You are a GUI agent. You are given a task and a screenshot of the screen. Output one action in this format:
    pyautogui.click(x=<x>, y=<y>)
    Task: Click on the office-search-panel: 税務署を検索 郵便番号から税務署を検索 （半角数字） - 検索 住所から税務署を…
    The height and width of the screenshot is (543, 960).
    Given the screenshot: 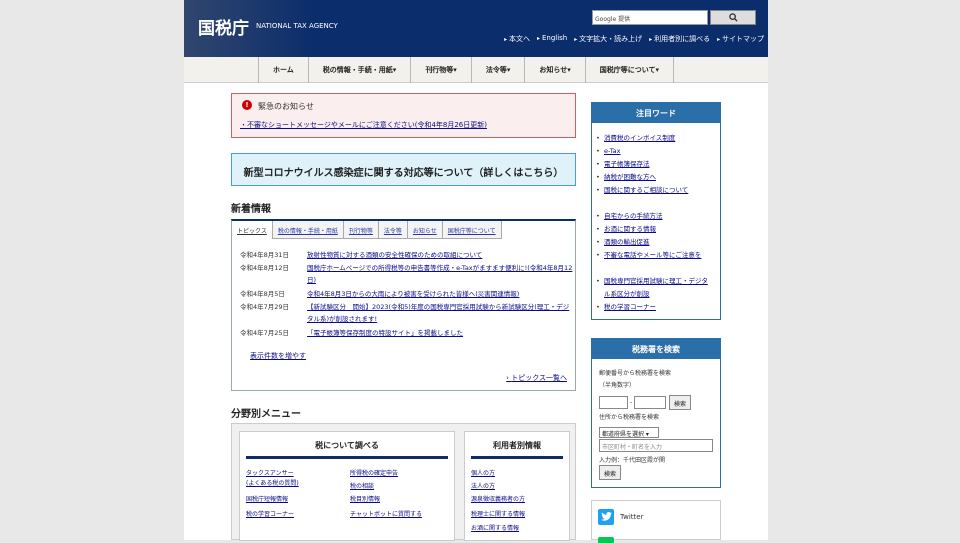 What is the action you would take?
    pyautogui.click(x=656, y=413)
    